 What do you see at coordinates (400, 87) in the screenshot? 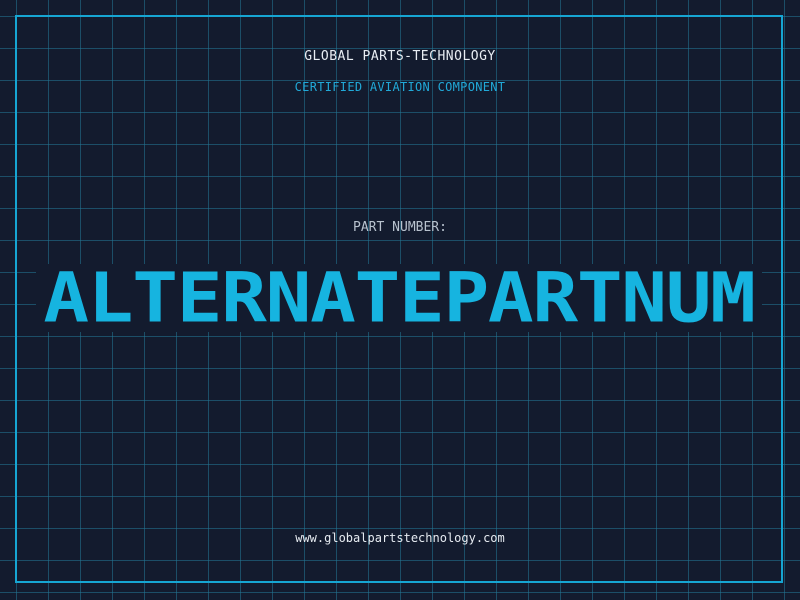
I see `certification-tagline: CERTIFIED AVIATION COMPONENT` at bounding box center [400, 87].